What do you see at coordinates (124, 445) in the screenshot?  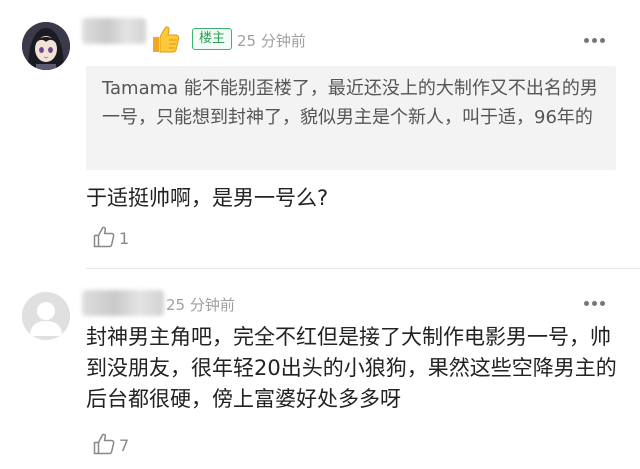 I see `like-count: 7` at bounding box center [124, 445].